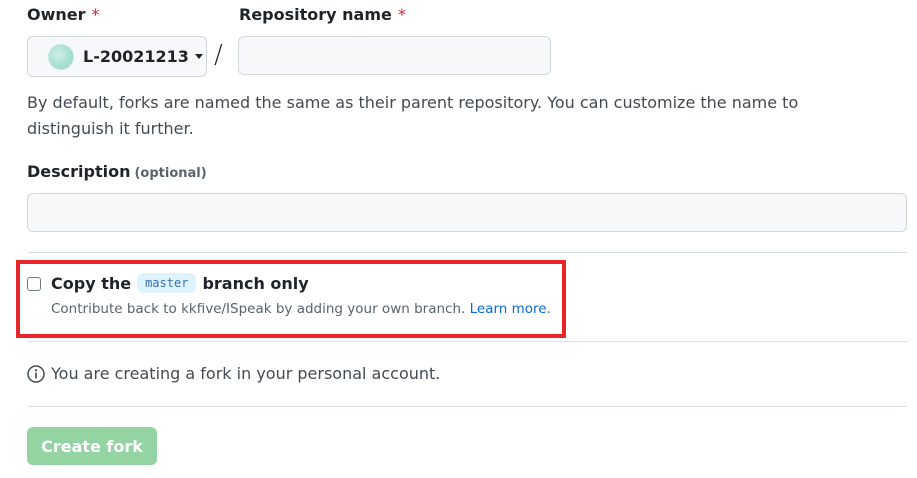 This screenshot has width=917, height=478. What do you see at coordinates (92, 446) in the screenshot?
I see `create-fork-button: Create fork` at bounding box center [92, 446].